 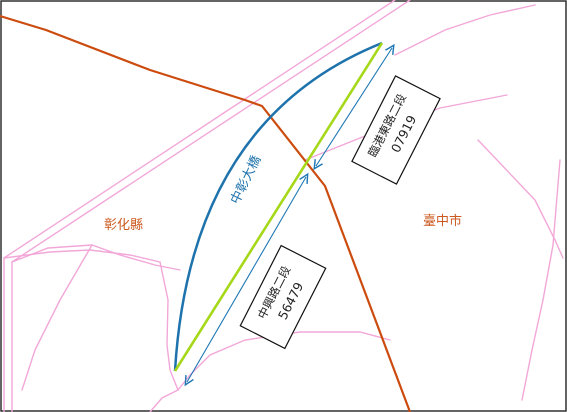 What do you see at coordinates (123, 225) in the screenshot?
I see `west-region-label: 彰化縣` at bounding box center [123, 225].